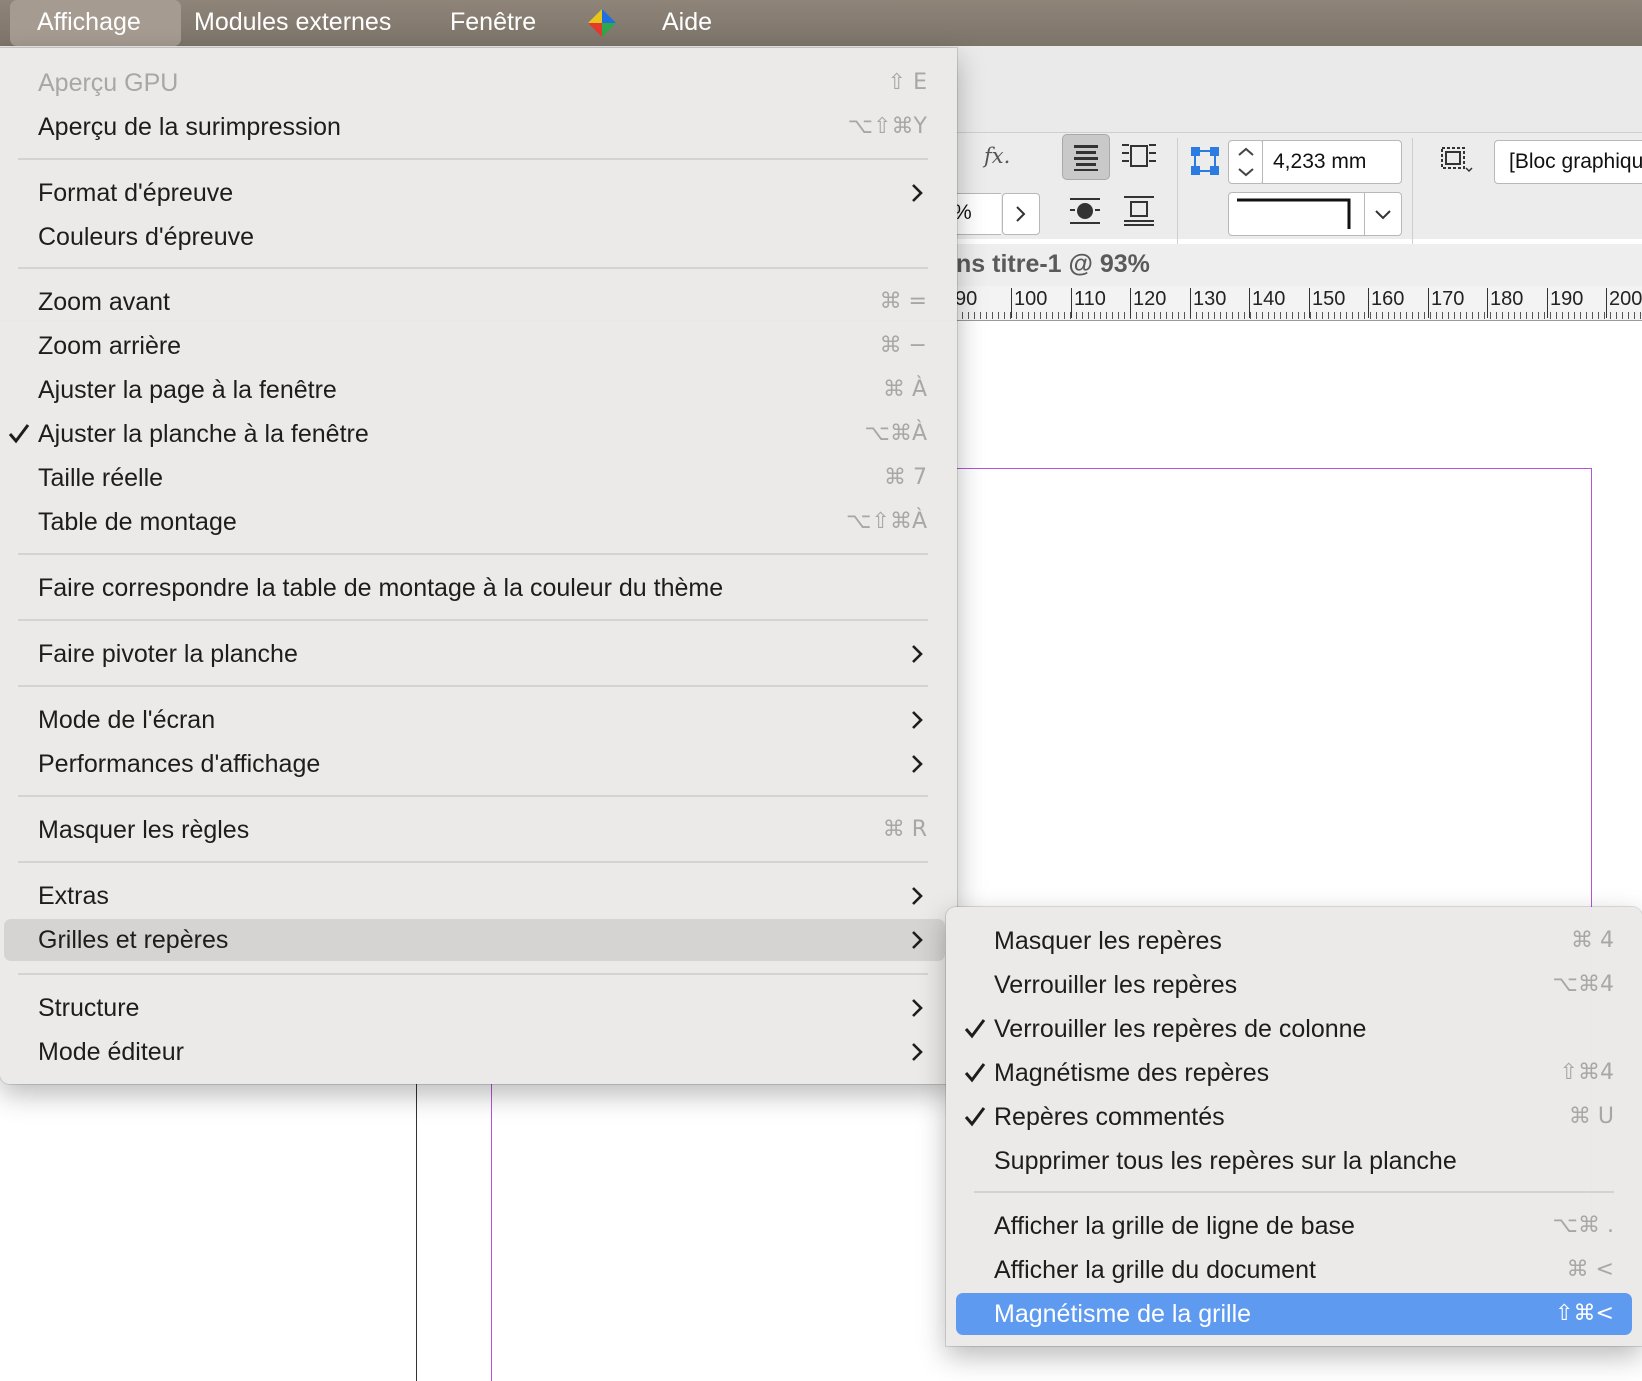 This screenshot has width=1642, height=1381. I want to click on menu-item-couleurs-epreuve: Couleurs d'épreuve, so click(478, 237).